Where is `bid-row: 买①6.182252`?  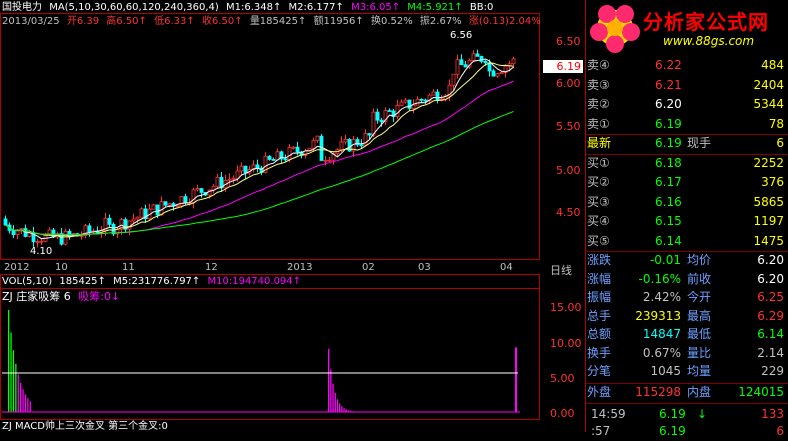 bid-row: 买①6.182252 is located at coordinates (686, 163).